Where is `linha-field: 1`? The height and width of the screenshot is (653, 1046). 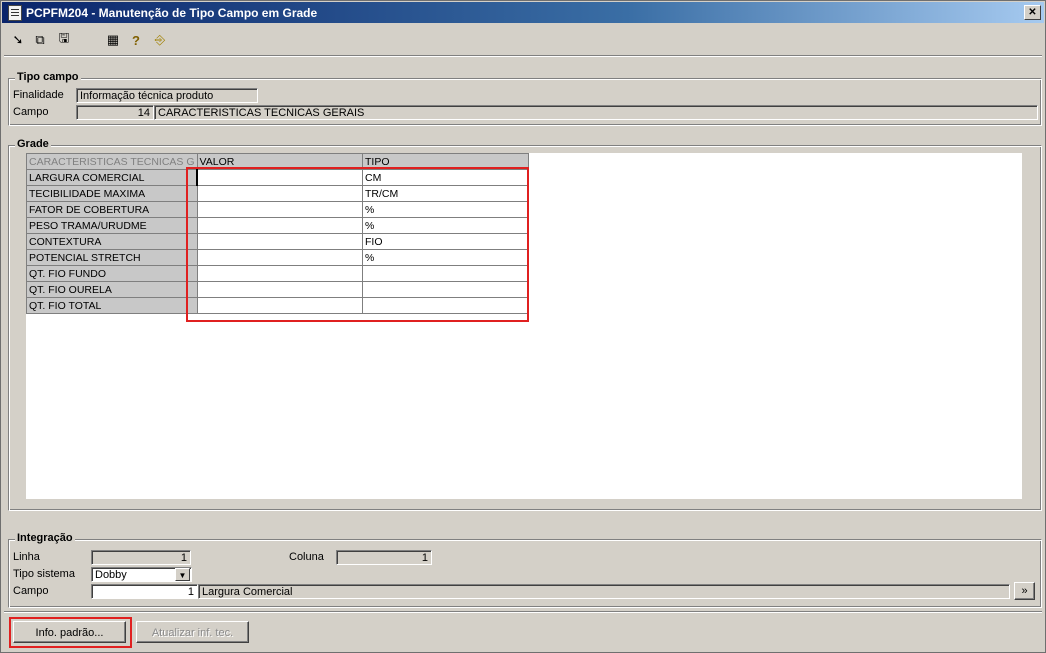
linha-field: 1 is located at coordinates (141, 557).